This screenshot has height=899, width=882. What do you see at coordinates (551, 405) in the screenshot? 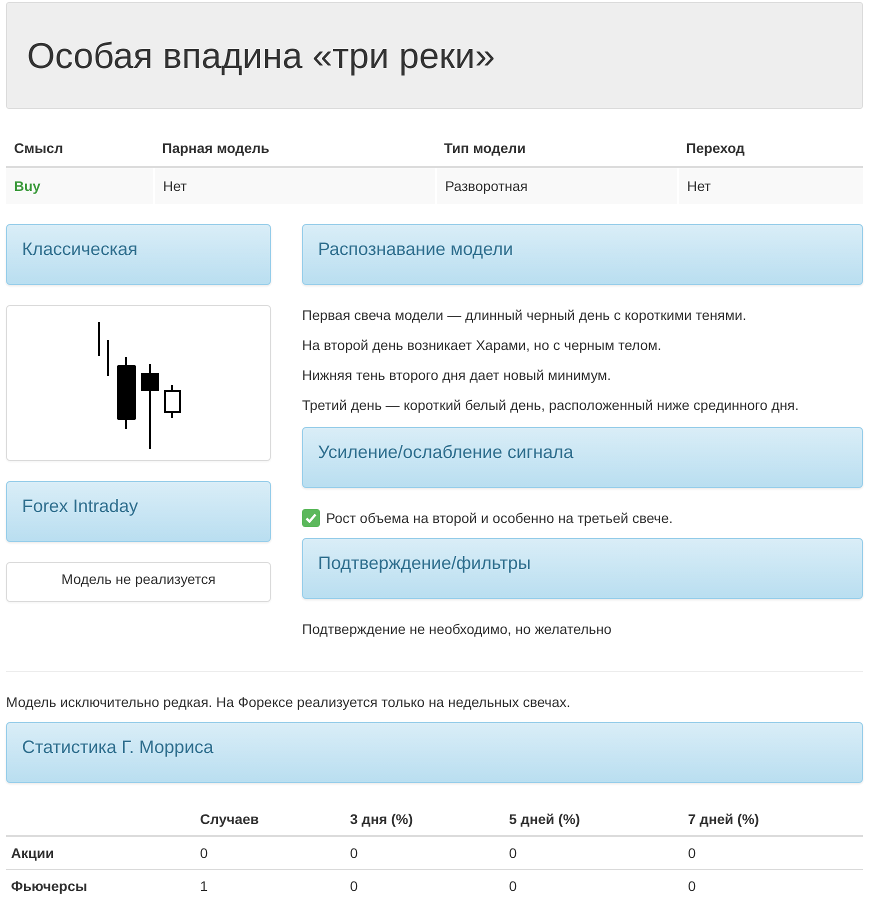
I see `description-text: Третий день — короткий белый день, расположенный ниже срединного дня.` at bounding box center [551, 405].